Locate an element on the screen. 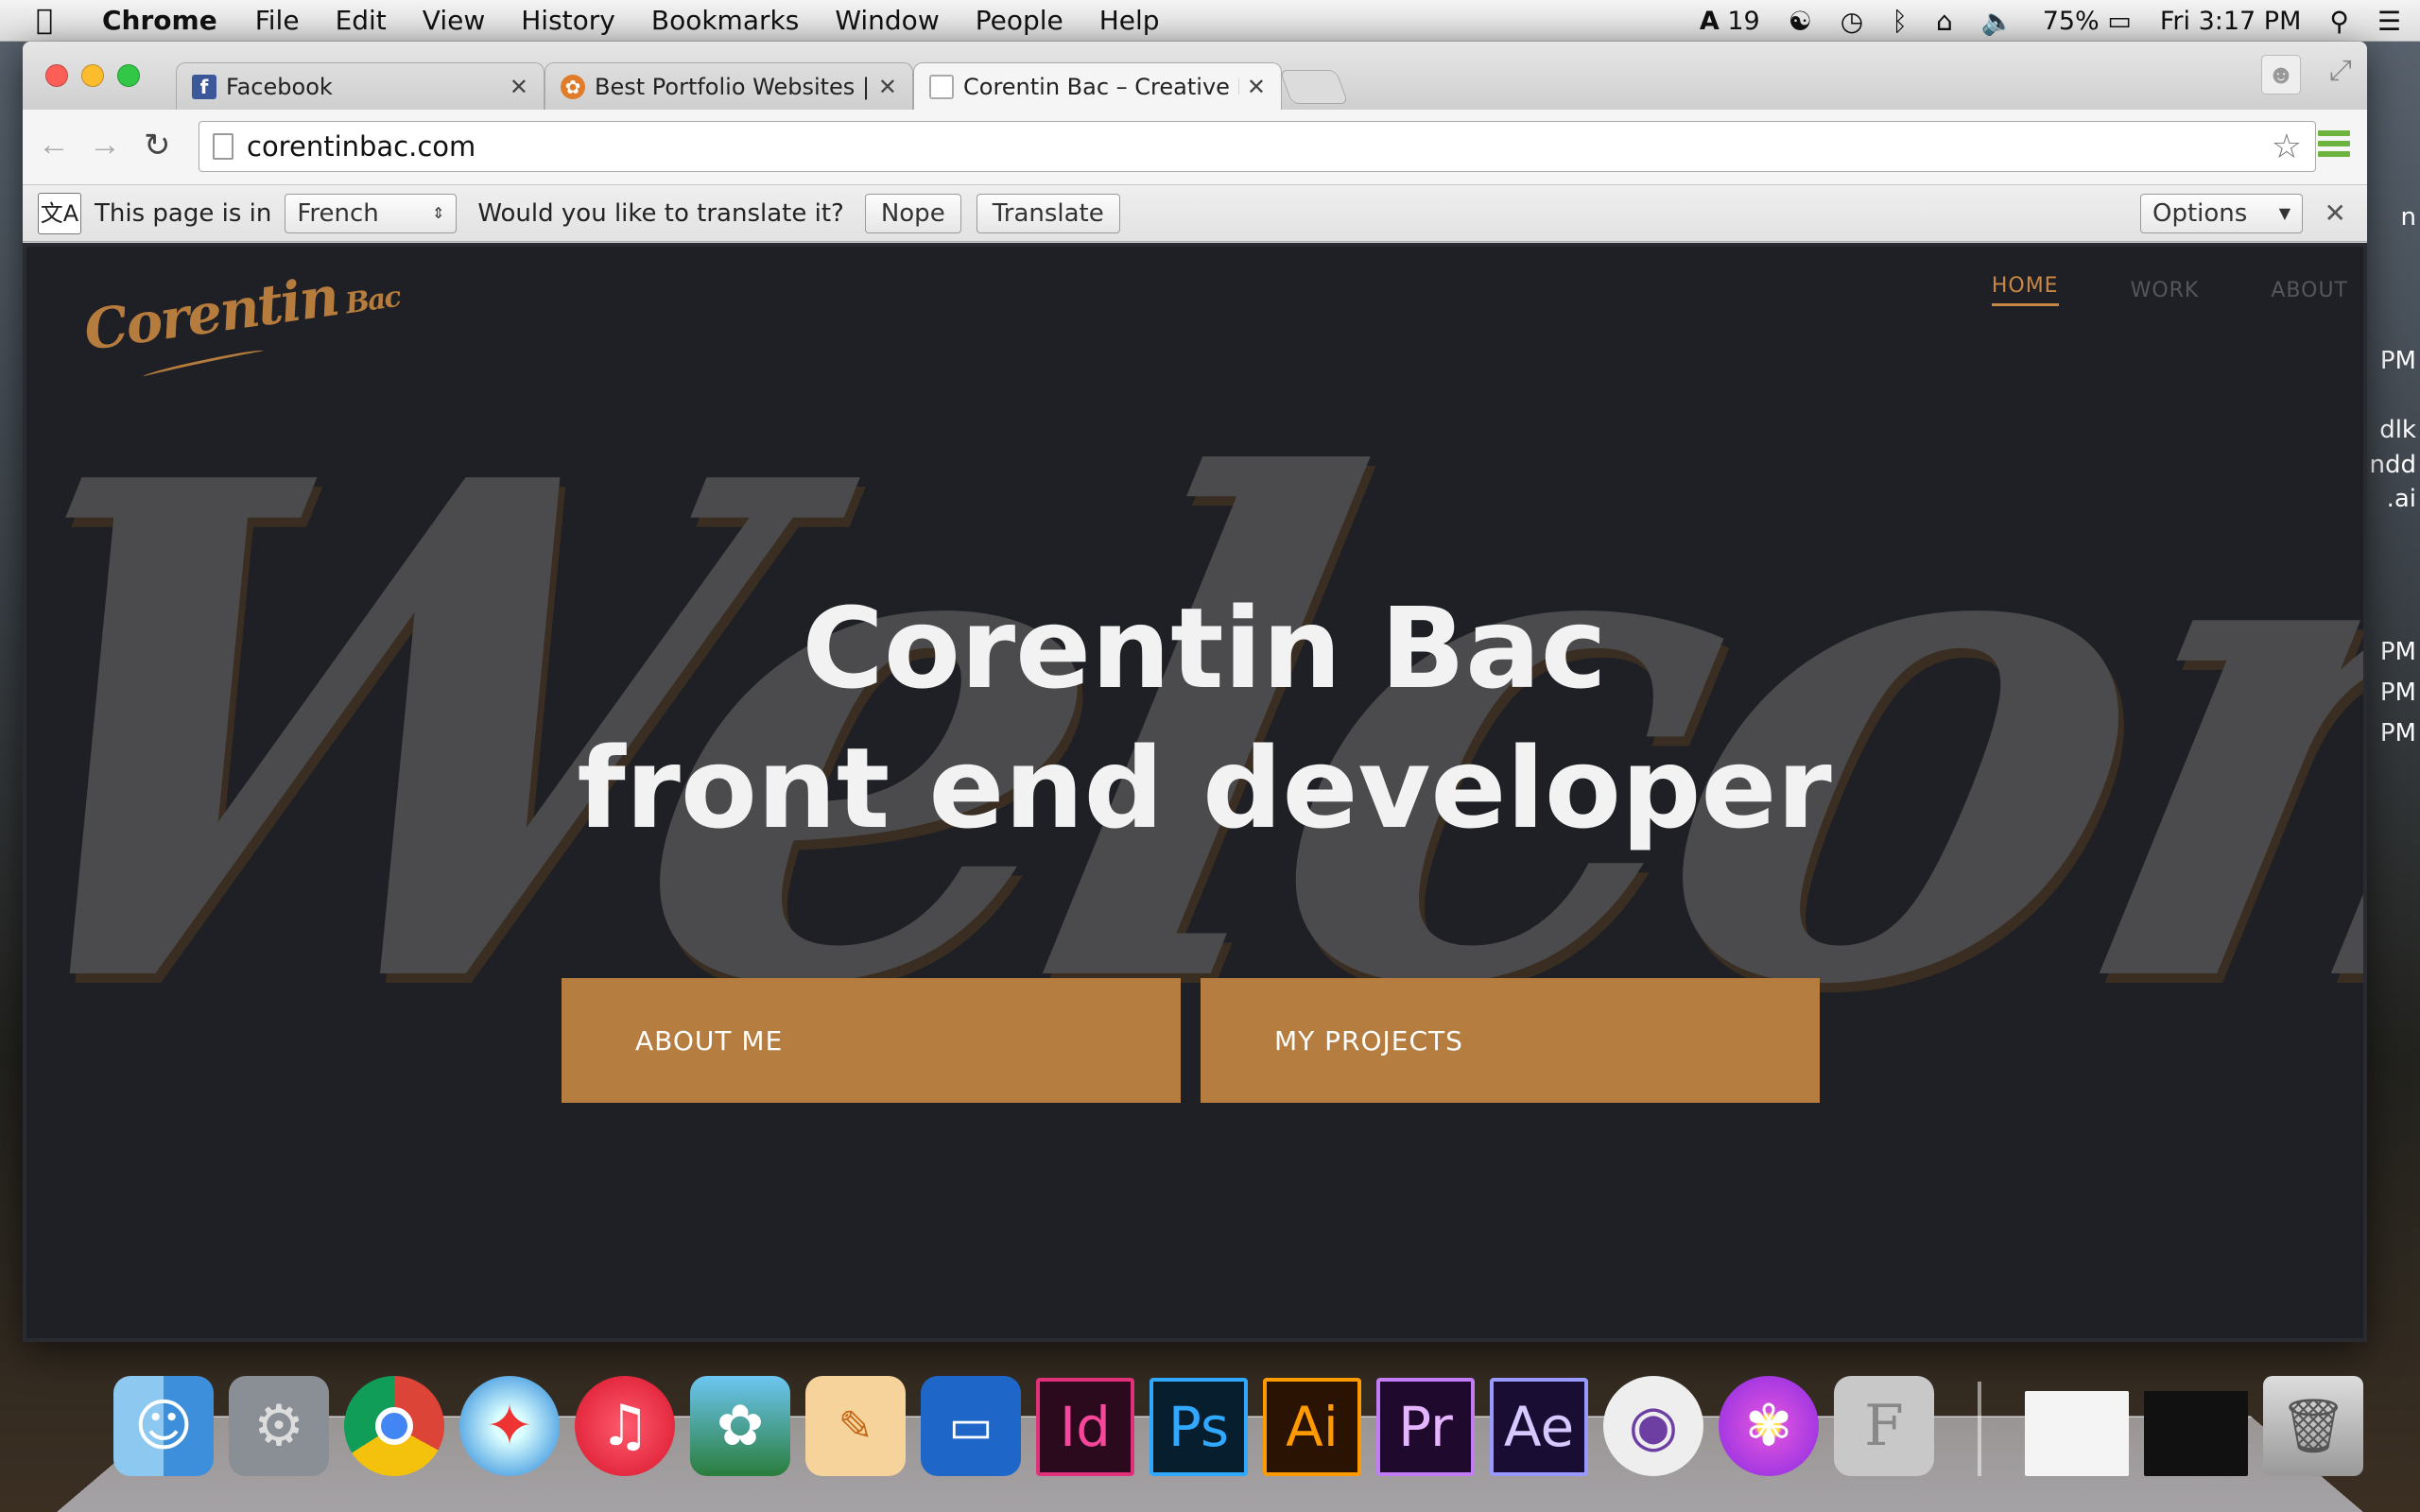 The width and height of the screenshot is (2420, 1512). clock: Fri 3:17 PM is located at coordinates (2231, 21).